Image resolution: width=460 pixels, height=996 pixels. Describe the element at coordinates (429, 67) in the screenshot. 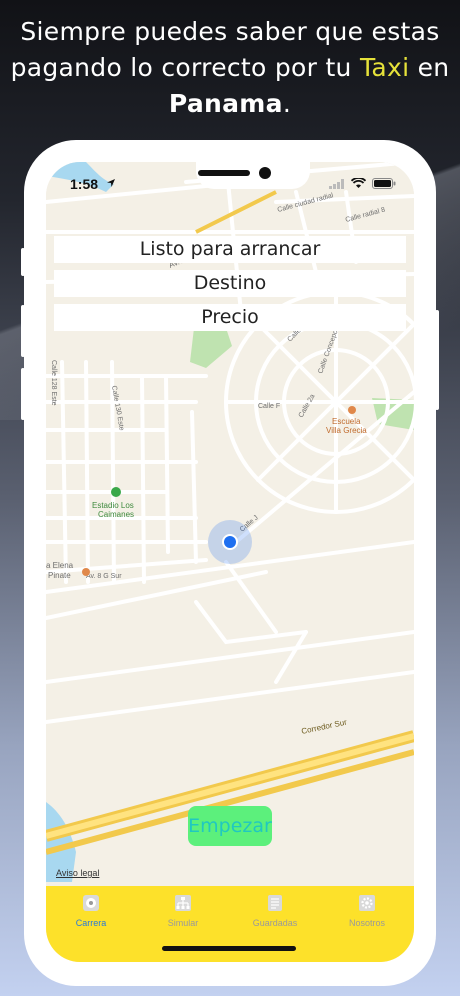

I see `headline-text-2: en` at that location.